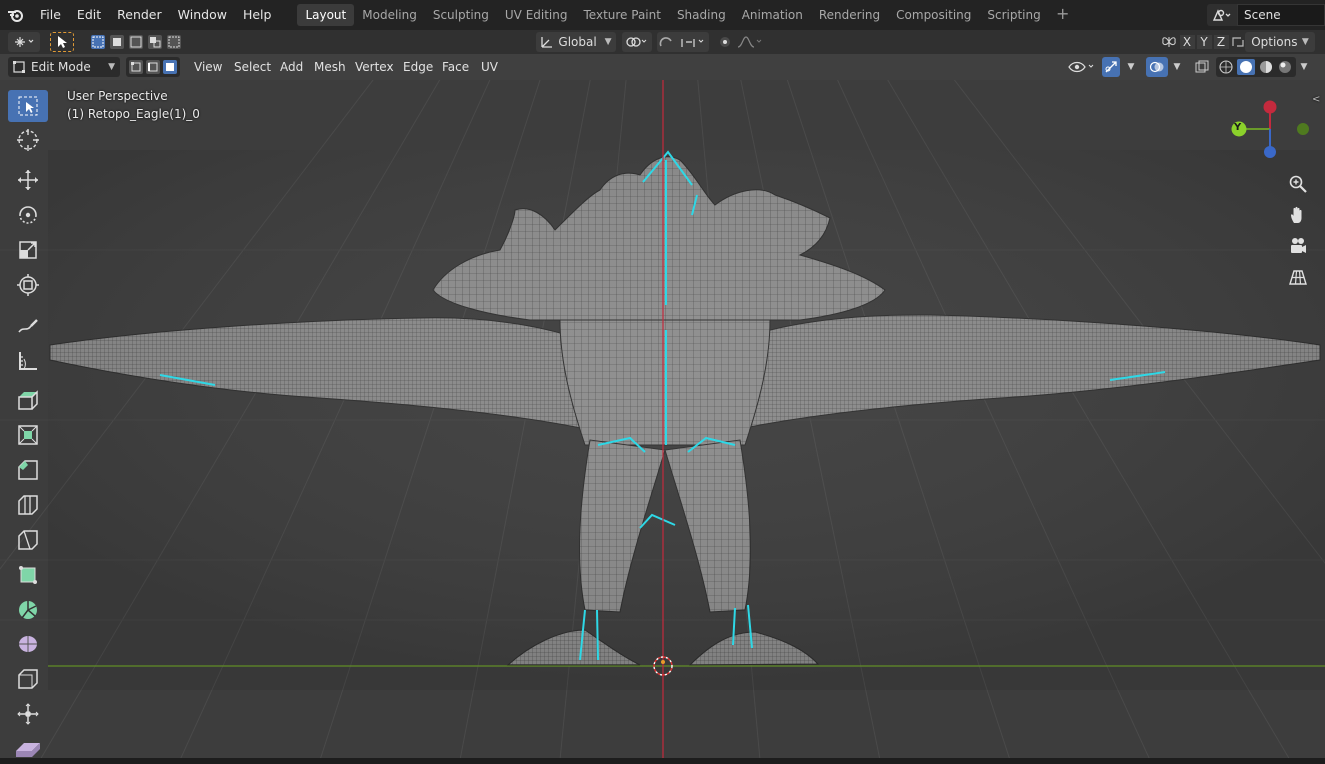 The width and height of the screenshot is (1325, 764). I want to click on smooth-icon, so click(28, 644).